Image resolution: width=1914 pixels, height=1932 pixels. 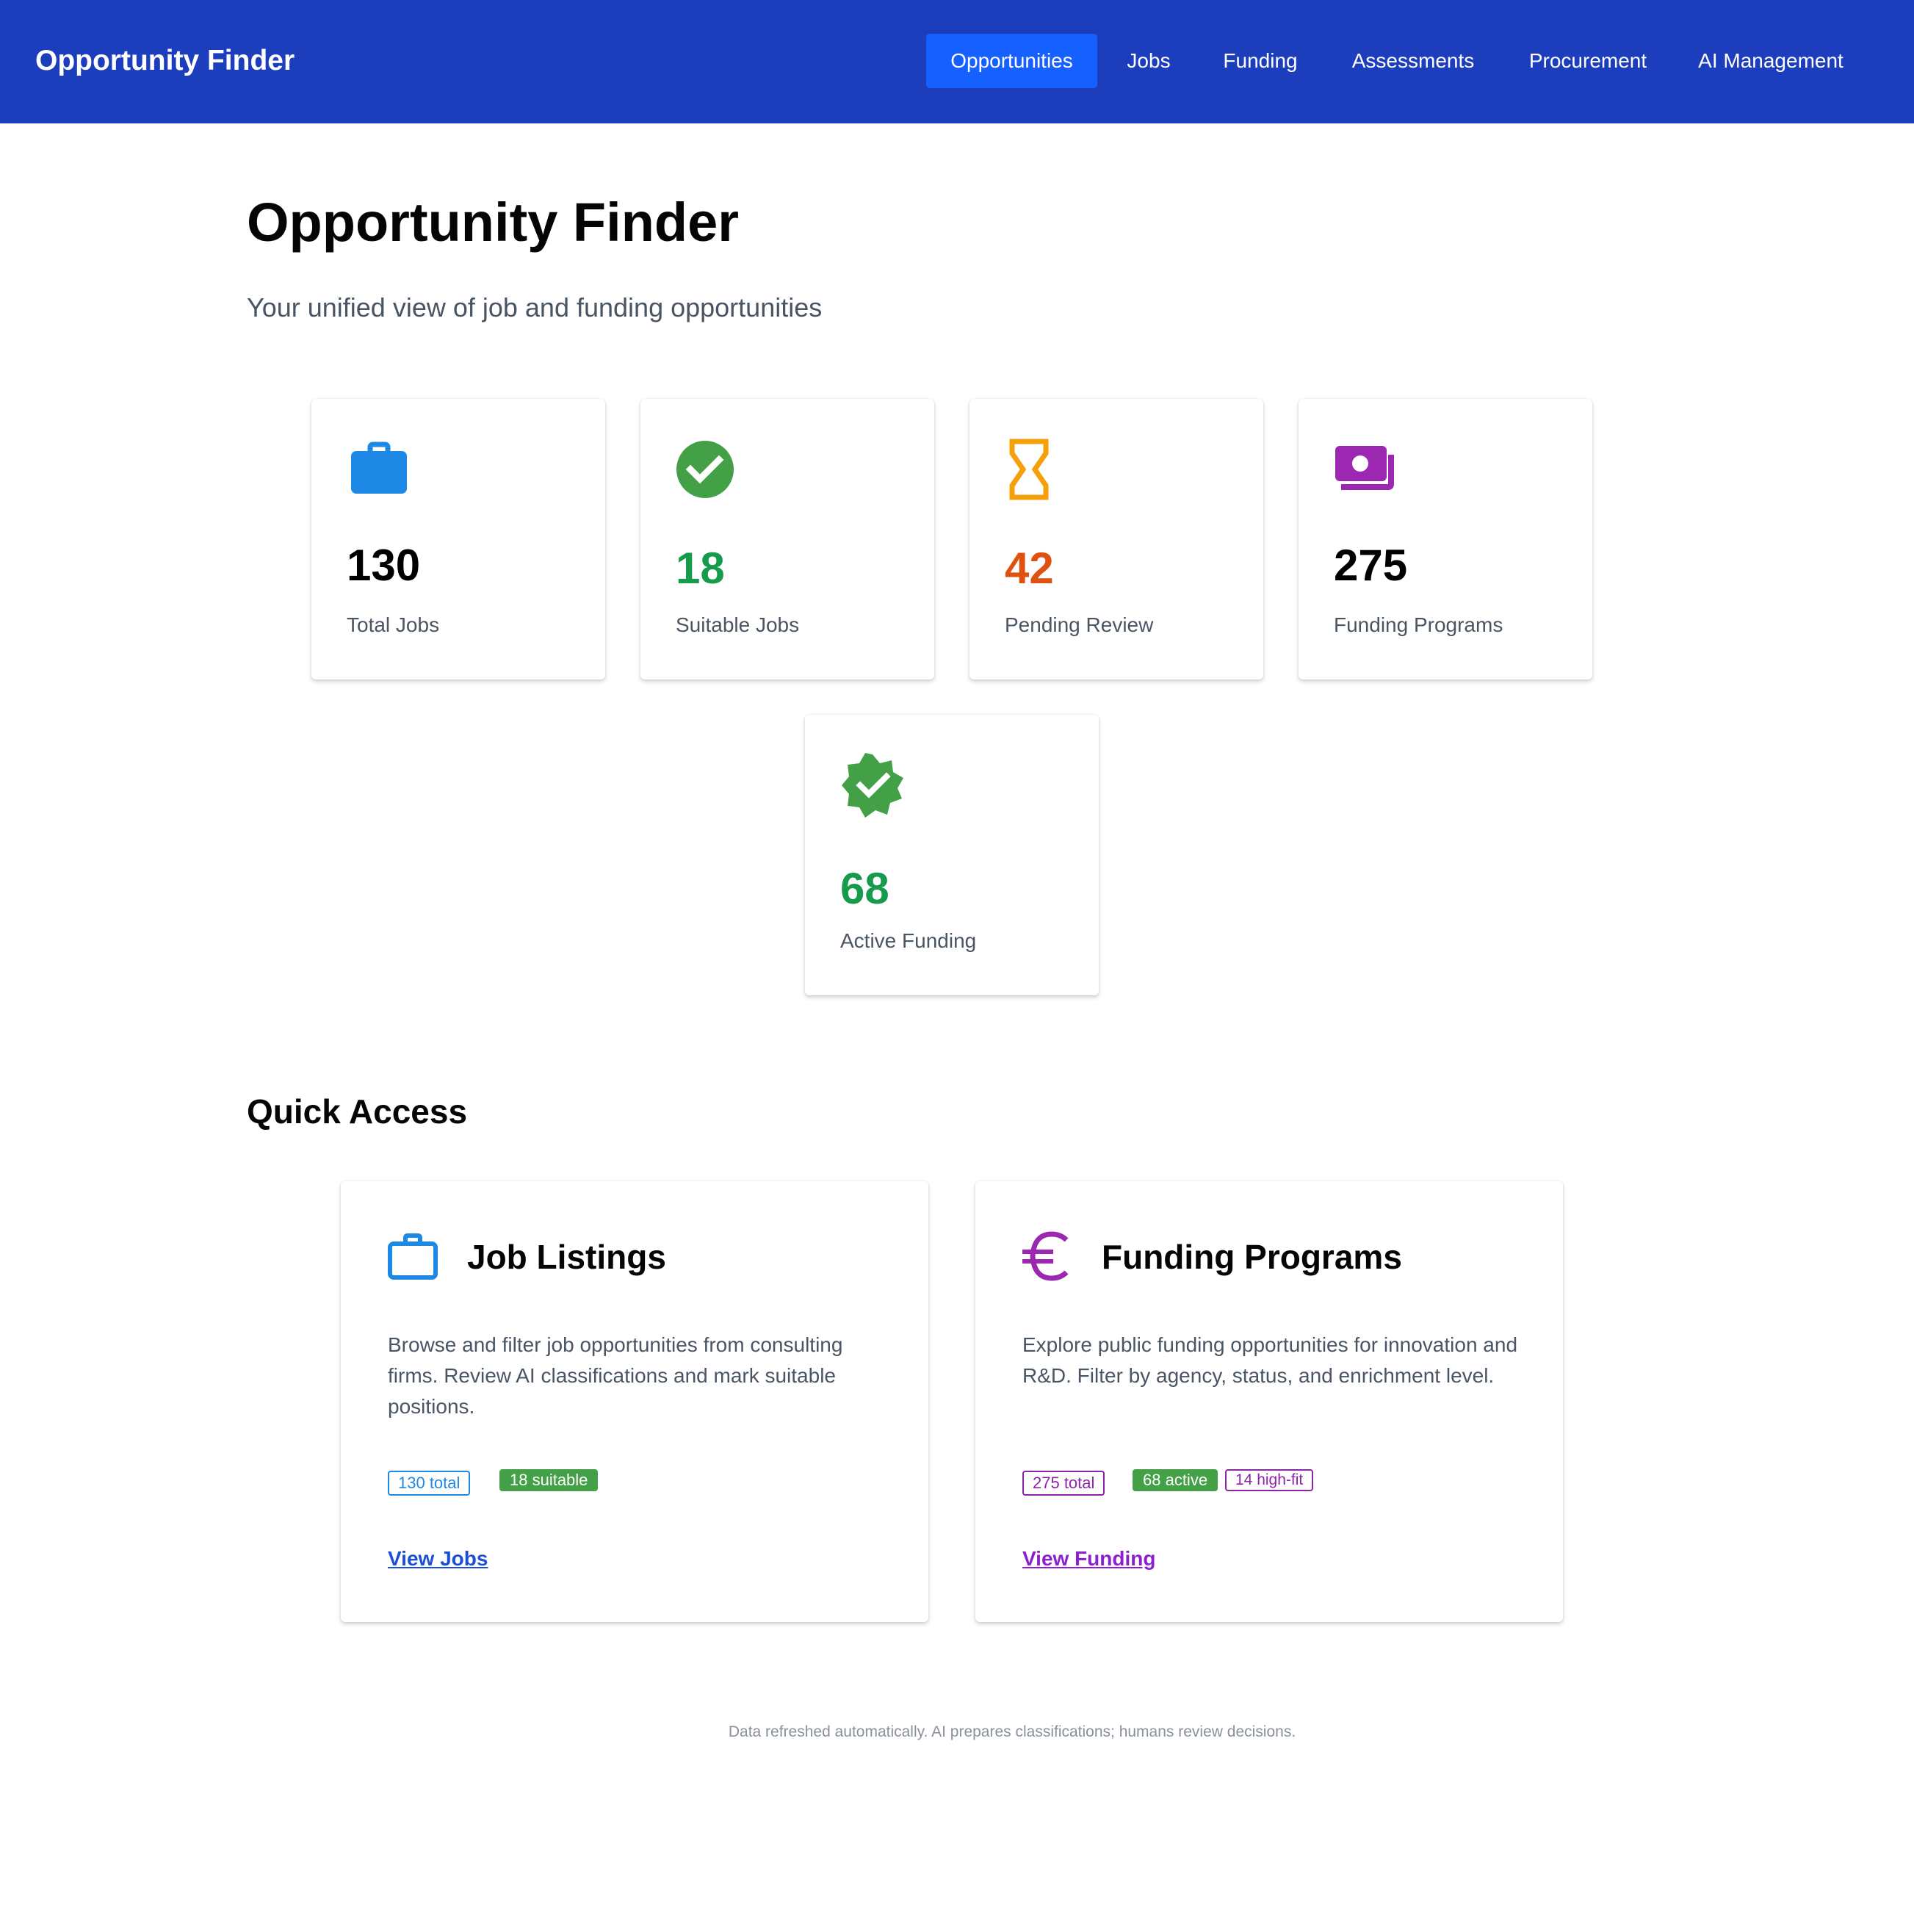 What do you see at coordinates (384, 565) in the screenshot?
I see `stat-value: 130` at bounding box center [384, 565].